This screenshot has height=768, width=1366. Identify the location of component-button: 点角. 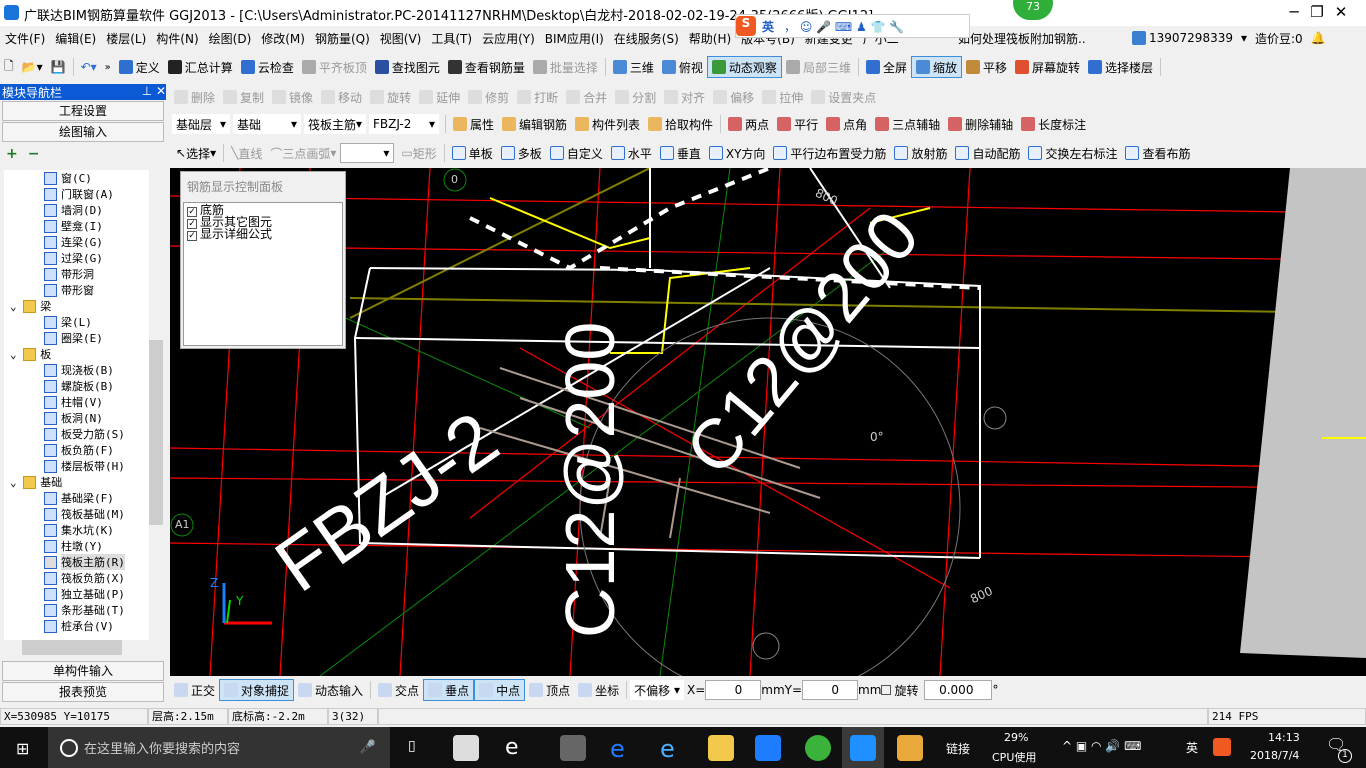
(846, 124).